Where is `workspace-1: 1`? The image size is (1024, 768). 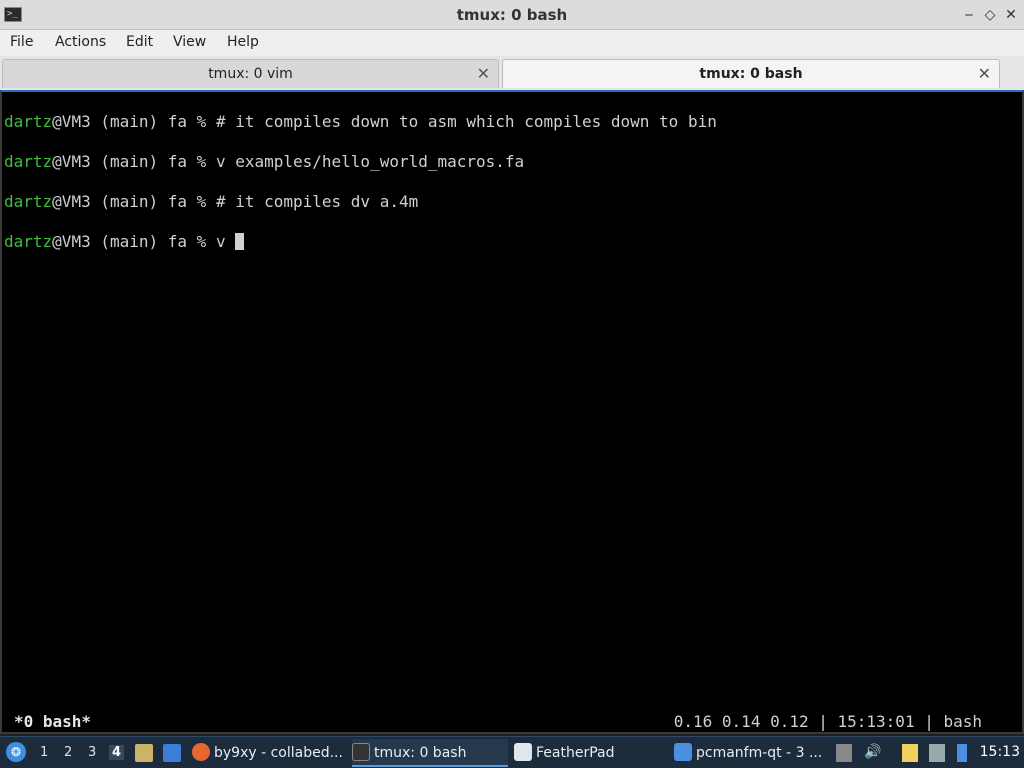
workspace-1: 1 is located at coordinates (44, 752).